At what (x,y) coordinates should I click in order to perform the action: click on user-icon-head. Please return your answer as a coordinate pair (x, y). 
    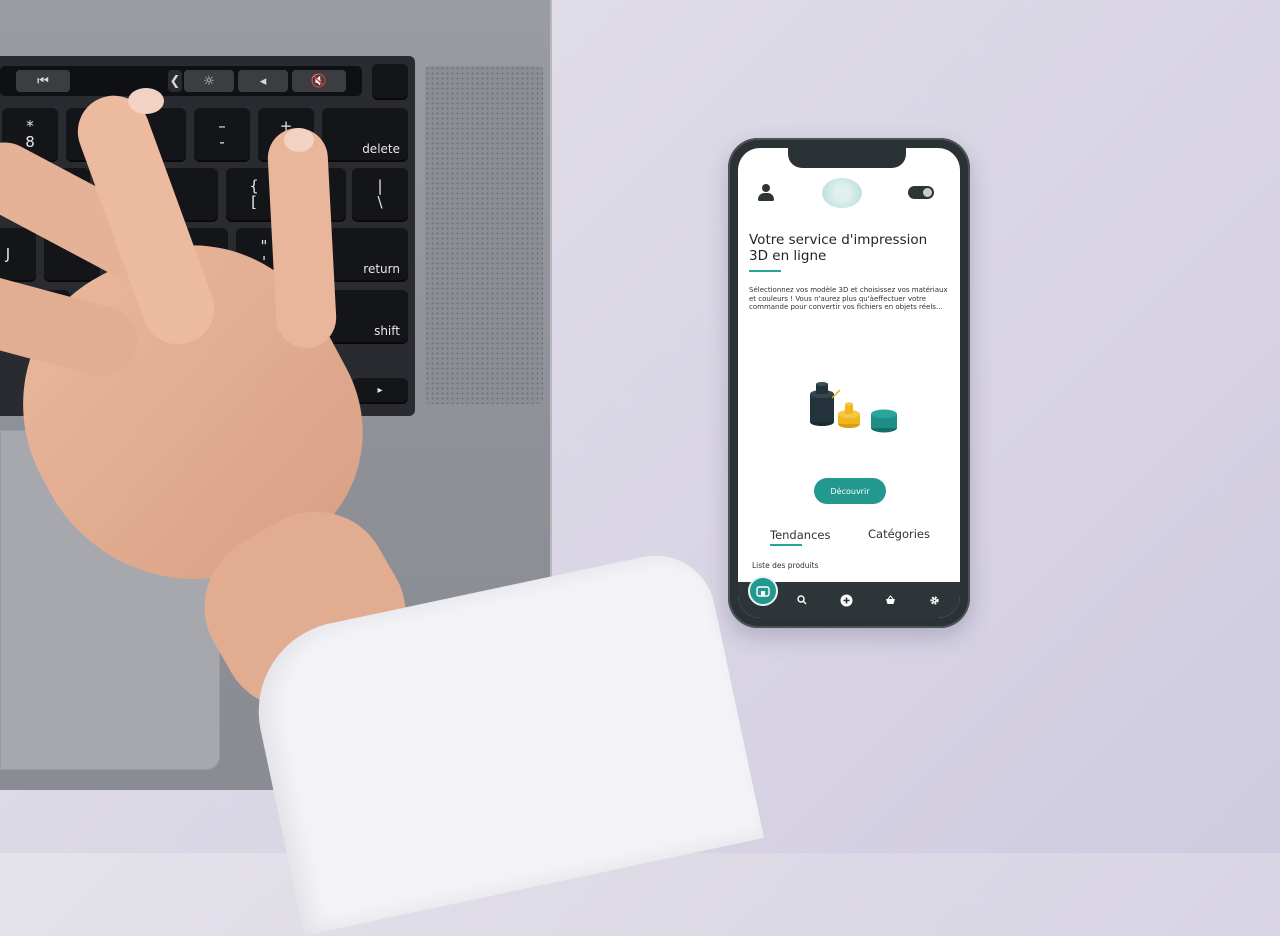
    Looking at the image, I should click on (766, 188).